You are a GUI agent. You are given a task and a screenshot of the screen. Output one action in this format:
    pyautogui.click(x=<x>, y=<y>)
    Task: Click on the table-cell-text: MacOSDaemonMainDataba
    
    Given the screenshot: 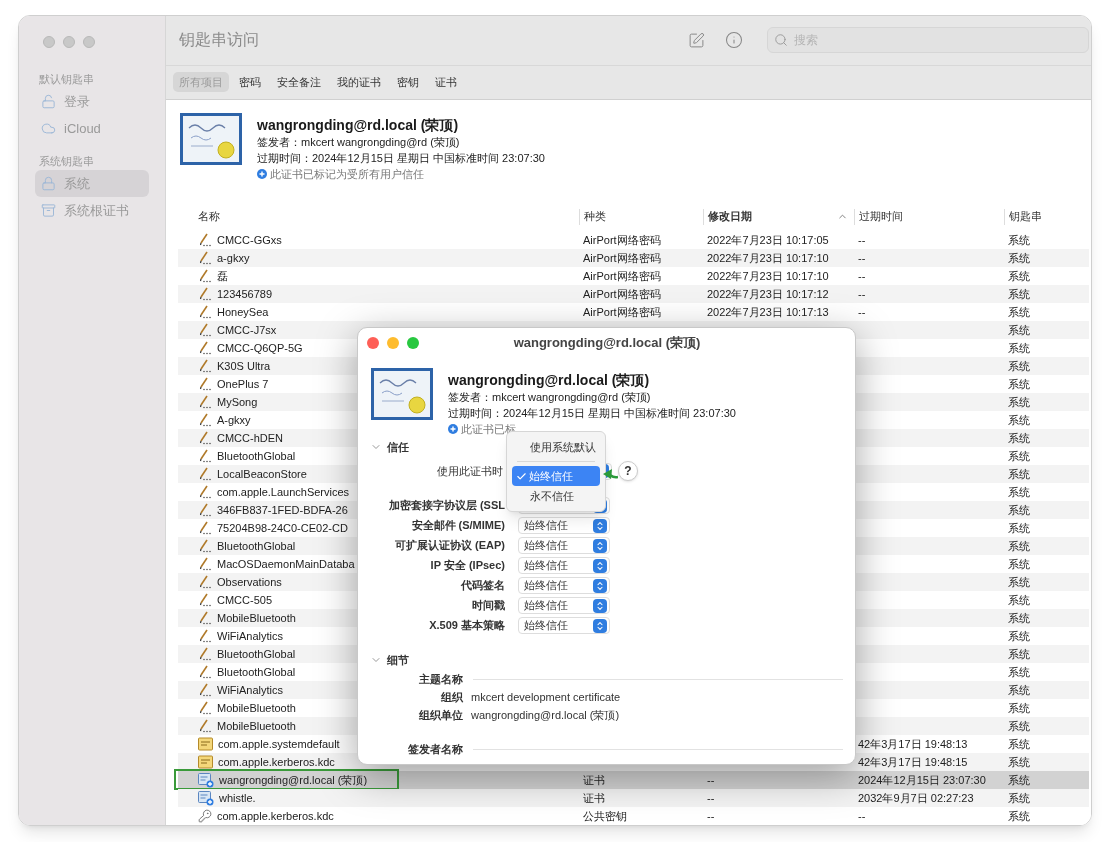 What is the action you would take?
    pyautogui.click(x=286, y=564)
    